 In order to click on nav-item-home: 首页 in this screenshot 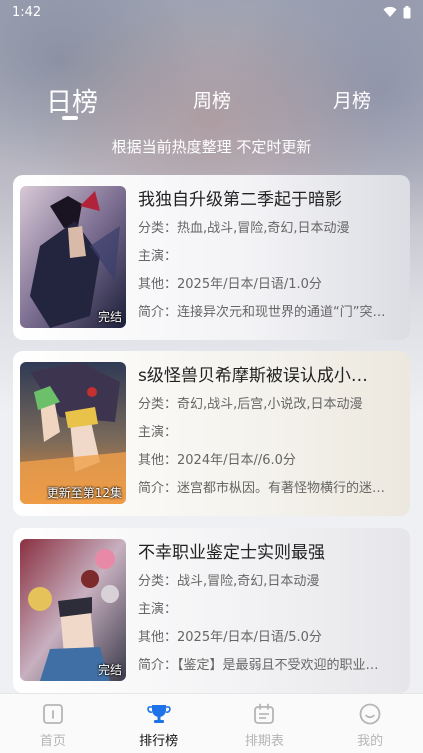, I will do `click(53, 723)`.